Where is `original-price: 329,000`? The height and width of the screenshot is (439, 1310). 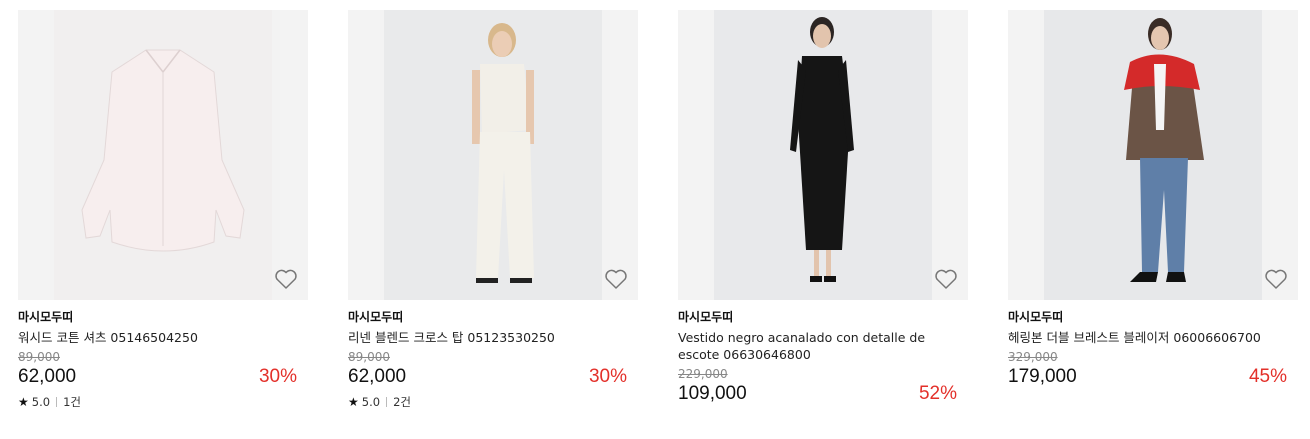 original-price: 329,000 is located at coordinates (1033, 357).